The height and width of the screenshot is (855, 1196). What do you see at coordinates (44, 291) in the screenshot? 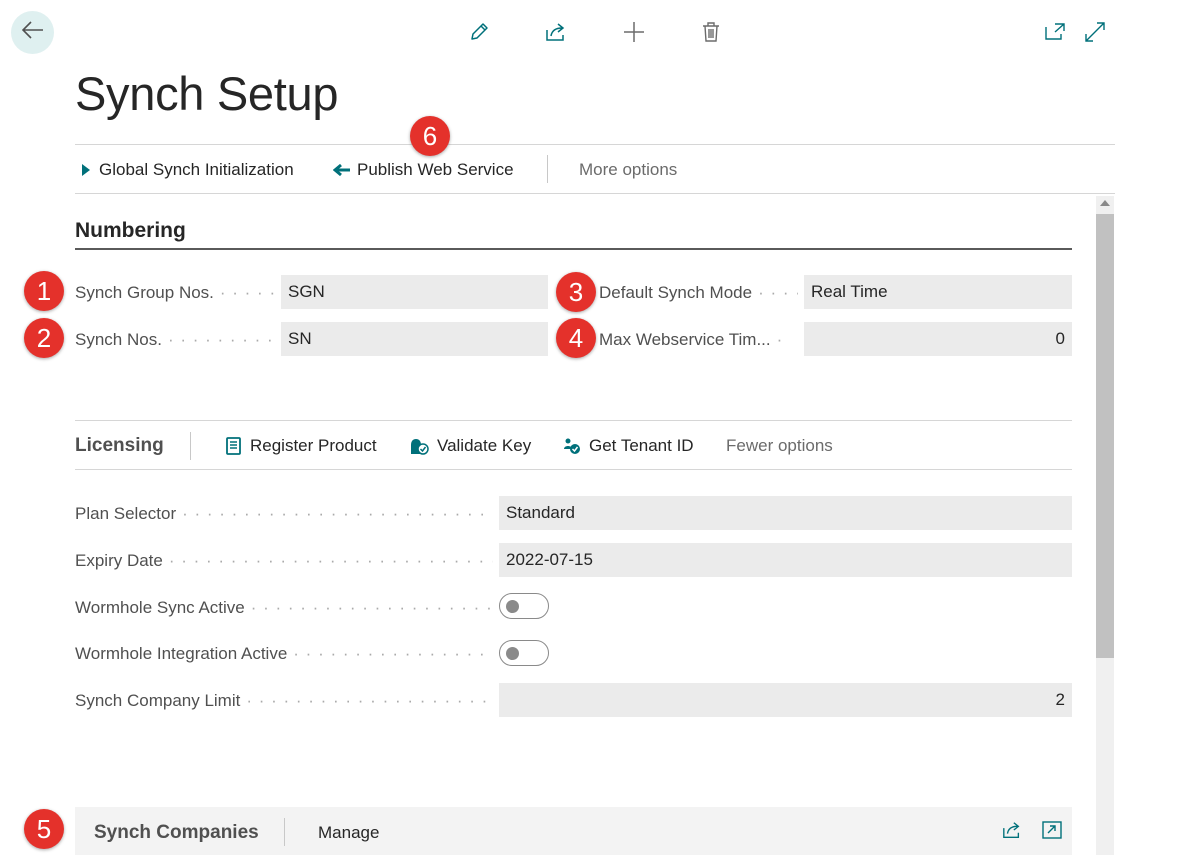
I see `callout-badge-1: 1` at bounding box center [44, 291].